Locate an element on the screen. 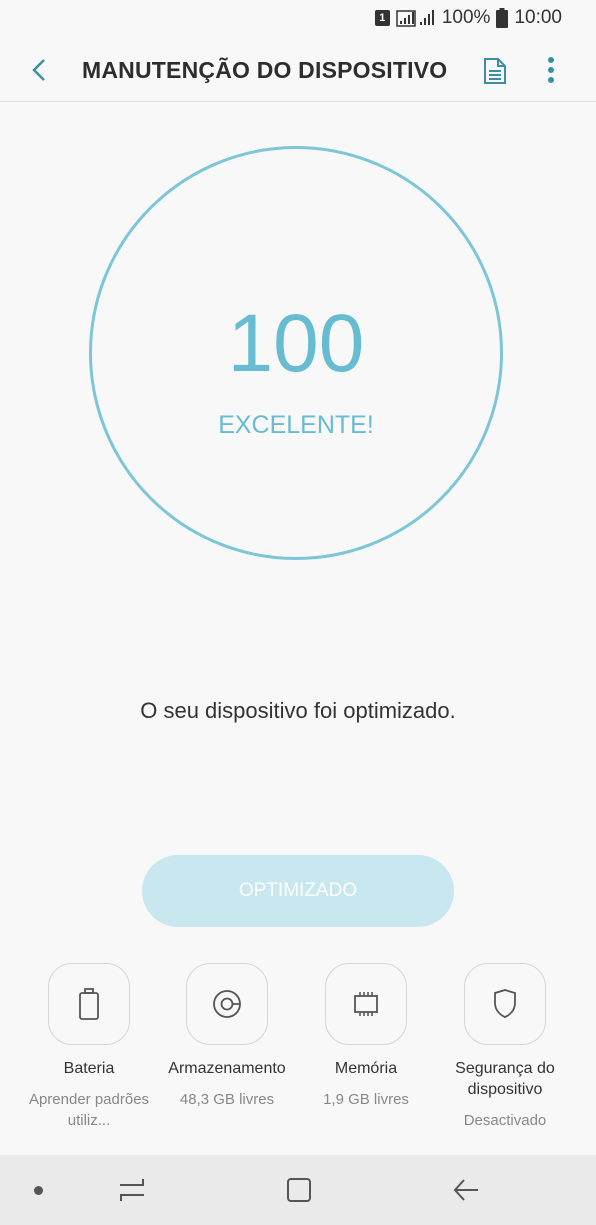 This screenshot has height=1225, width=596. nav-back-button is located at coordinates (466, 1190).